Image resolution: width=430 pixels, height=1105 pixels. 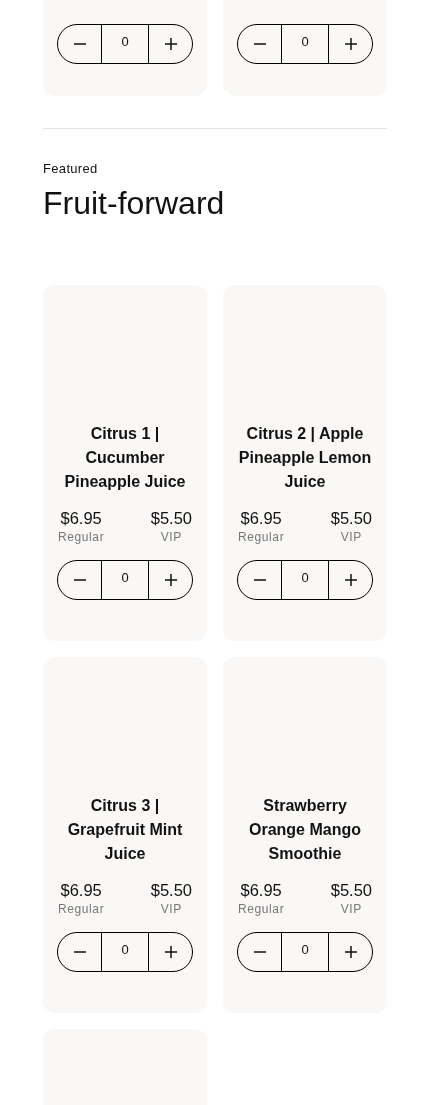 What do you see at coordinates (134, 203) in the screenshot?
I see `section-heading: Fruit-forward` at bounding box center [134, 203].